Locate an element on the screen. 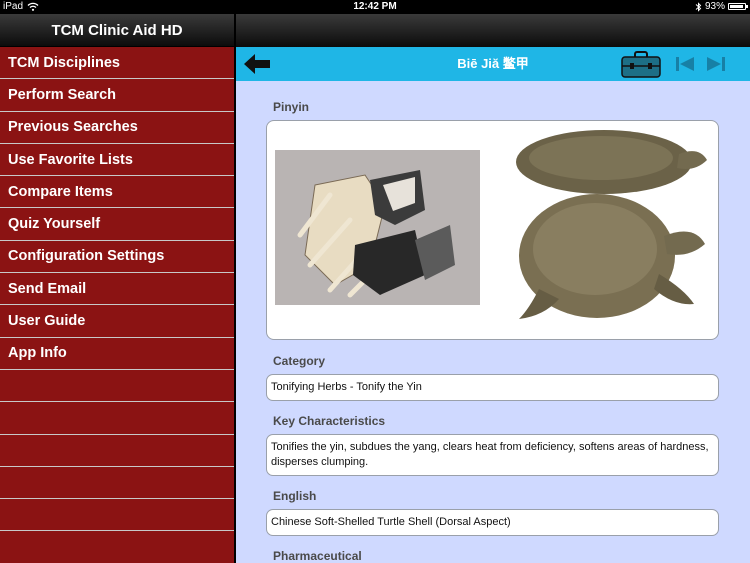 The image size is (750, 563). toolbox-icon is located at coordinates (641, 64).